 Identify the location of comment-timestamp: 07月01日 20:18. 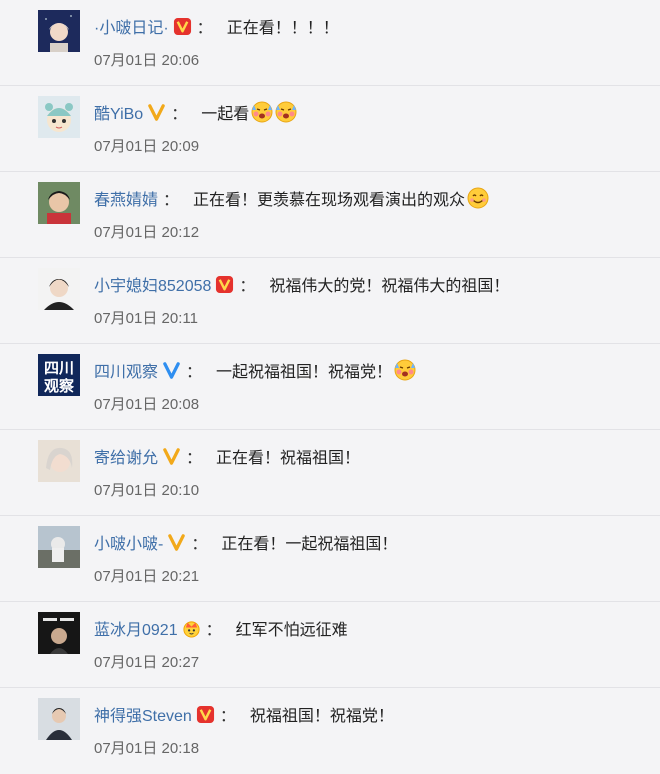
(147, 748).